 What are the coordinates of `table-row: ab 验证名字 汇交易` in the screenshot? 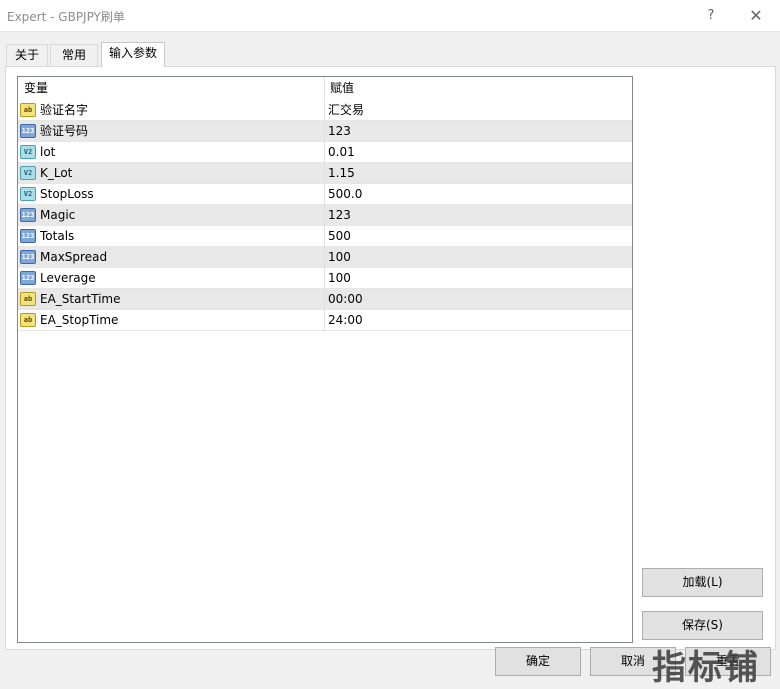 It's located at (325, 110).